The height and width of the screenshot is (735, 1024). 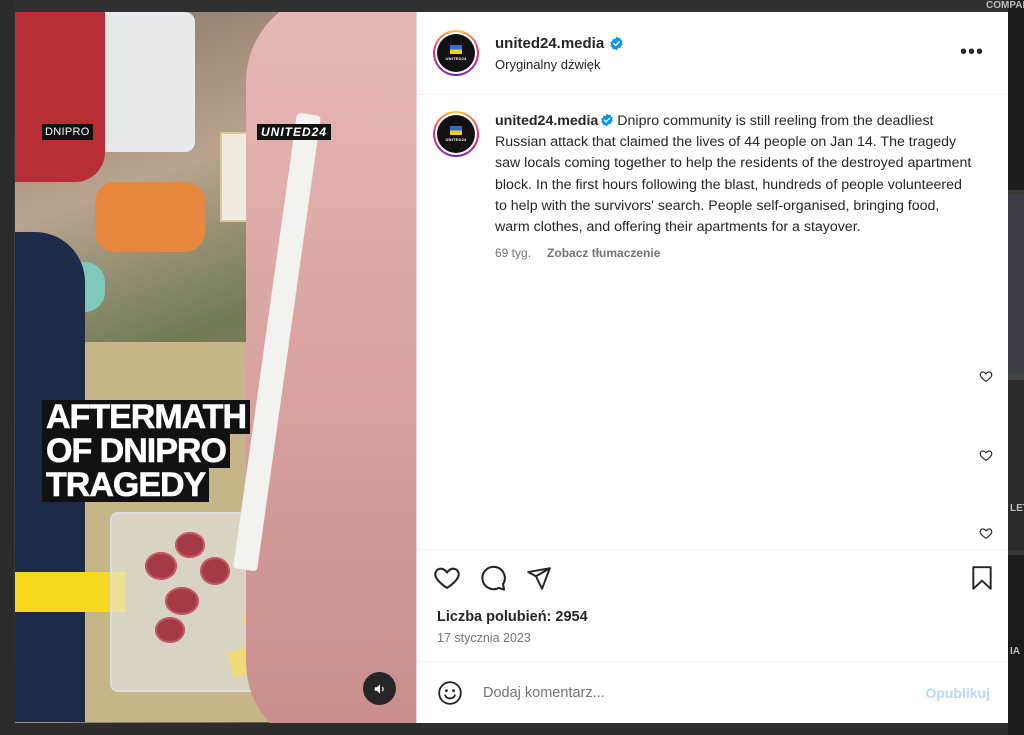 I want to click on headline-line: TRAGEDY, so click(x=126, y=485).